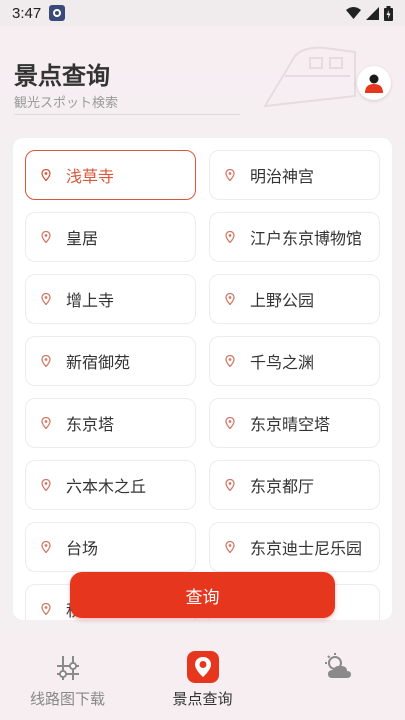 This screenshot has height=720, width=405. I want to click on bottom-tab-bar: 线路图下载 景点查询, so click(202, 676).